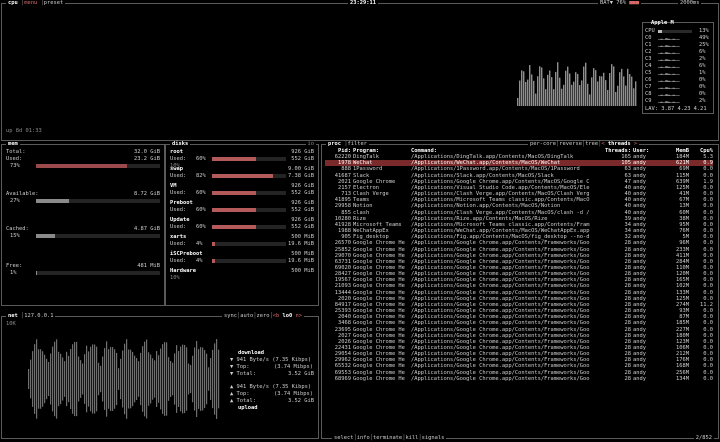  What do you see at coordinates (690, 3) in the screenshot?
I see `update-interval: 2000ms` at bounding box center [690, 3].